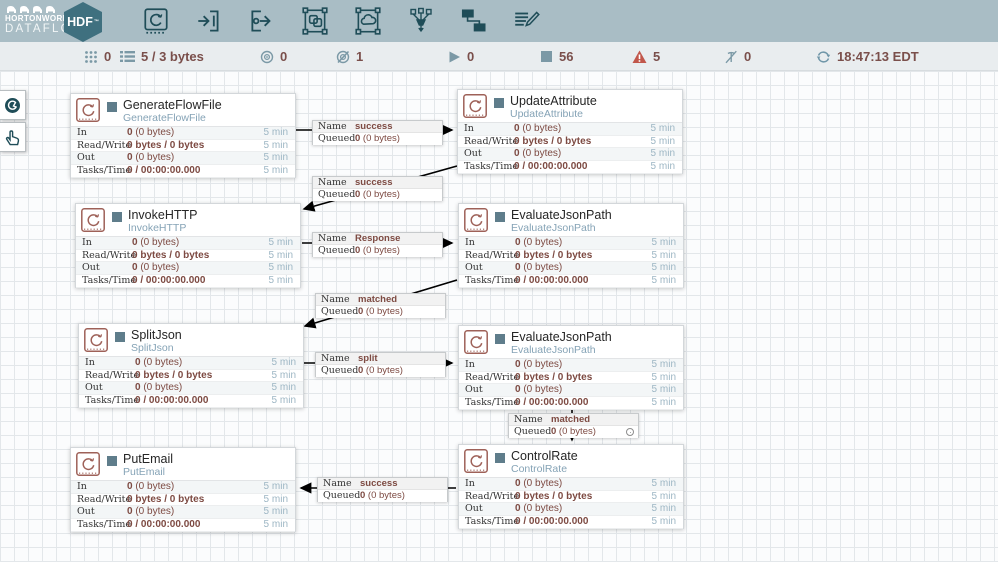 The height and width of the screenshot is (562, 998). I want to click on processor-title: GenerateFlowFile, so click(172, 105).